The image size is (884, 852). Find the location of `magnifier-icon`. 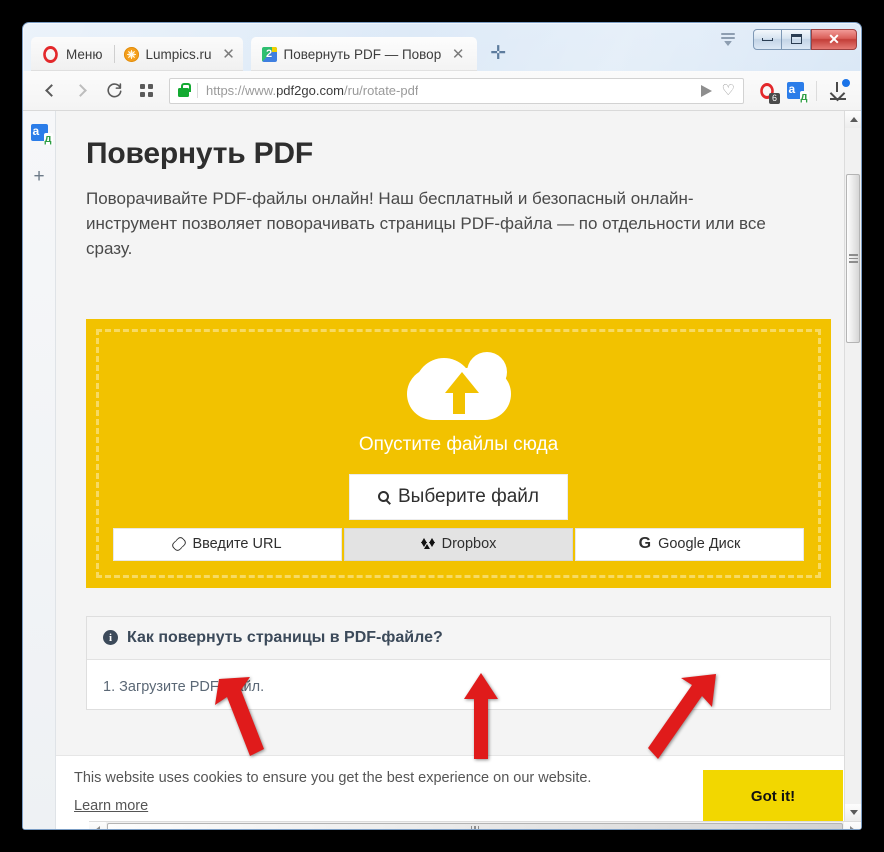

magnifier-icon is located at coordinates (383, 497).